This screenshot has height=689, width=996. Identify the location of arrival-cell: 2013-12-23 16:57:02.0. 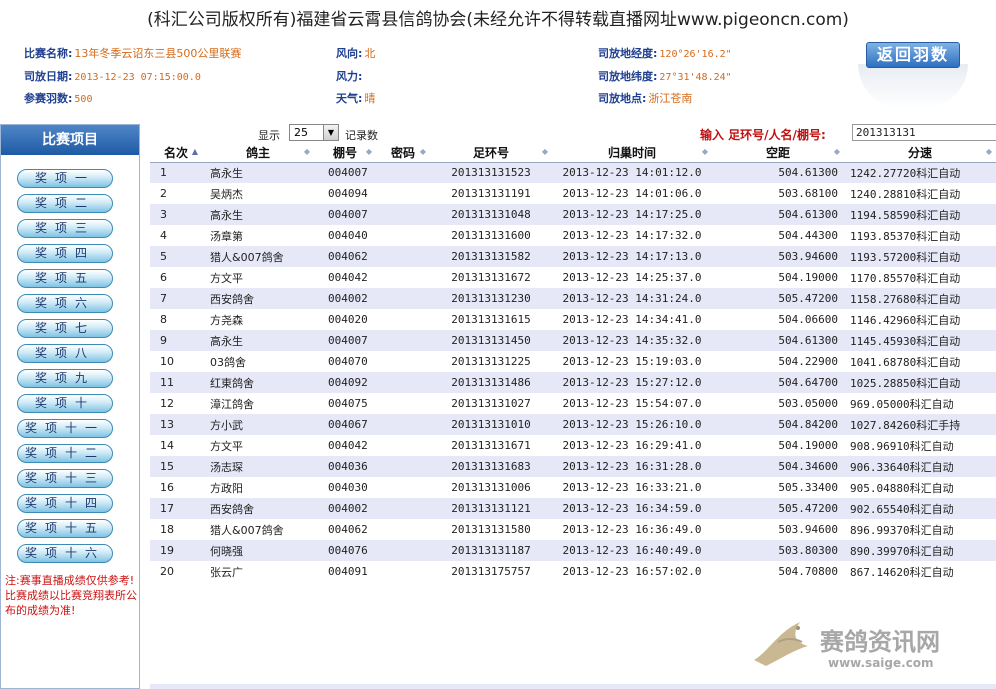
(632, 571).